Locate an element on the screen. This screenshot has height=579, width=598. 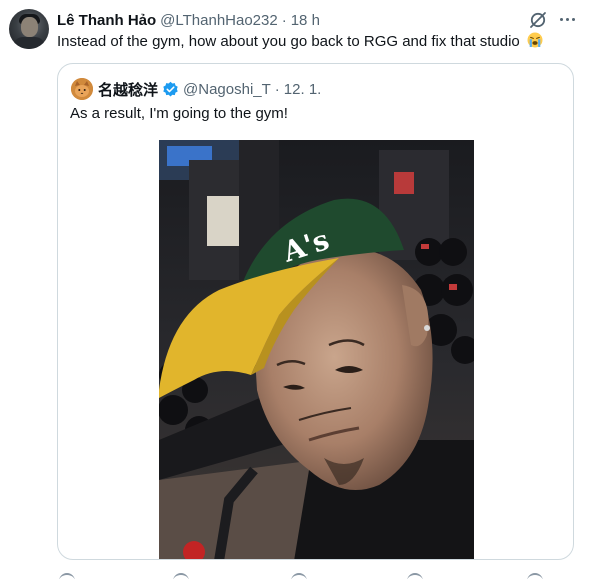
quoted-tweet-header: 名越稔洋 @Nagoshi_T · 12. 1. is located at coordinates (209, 89).